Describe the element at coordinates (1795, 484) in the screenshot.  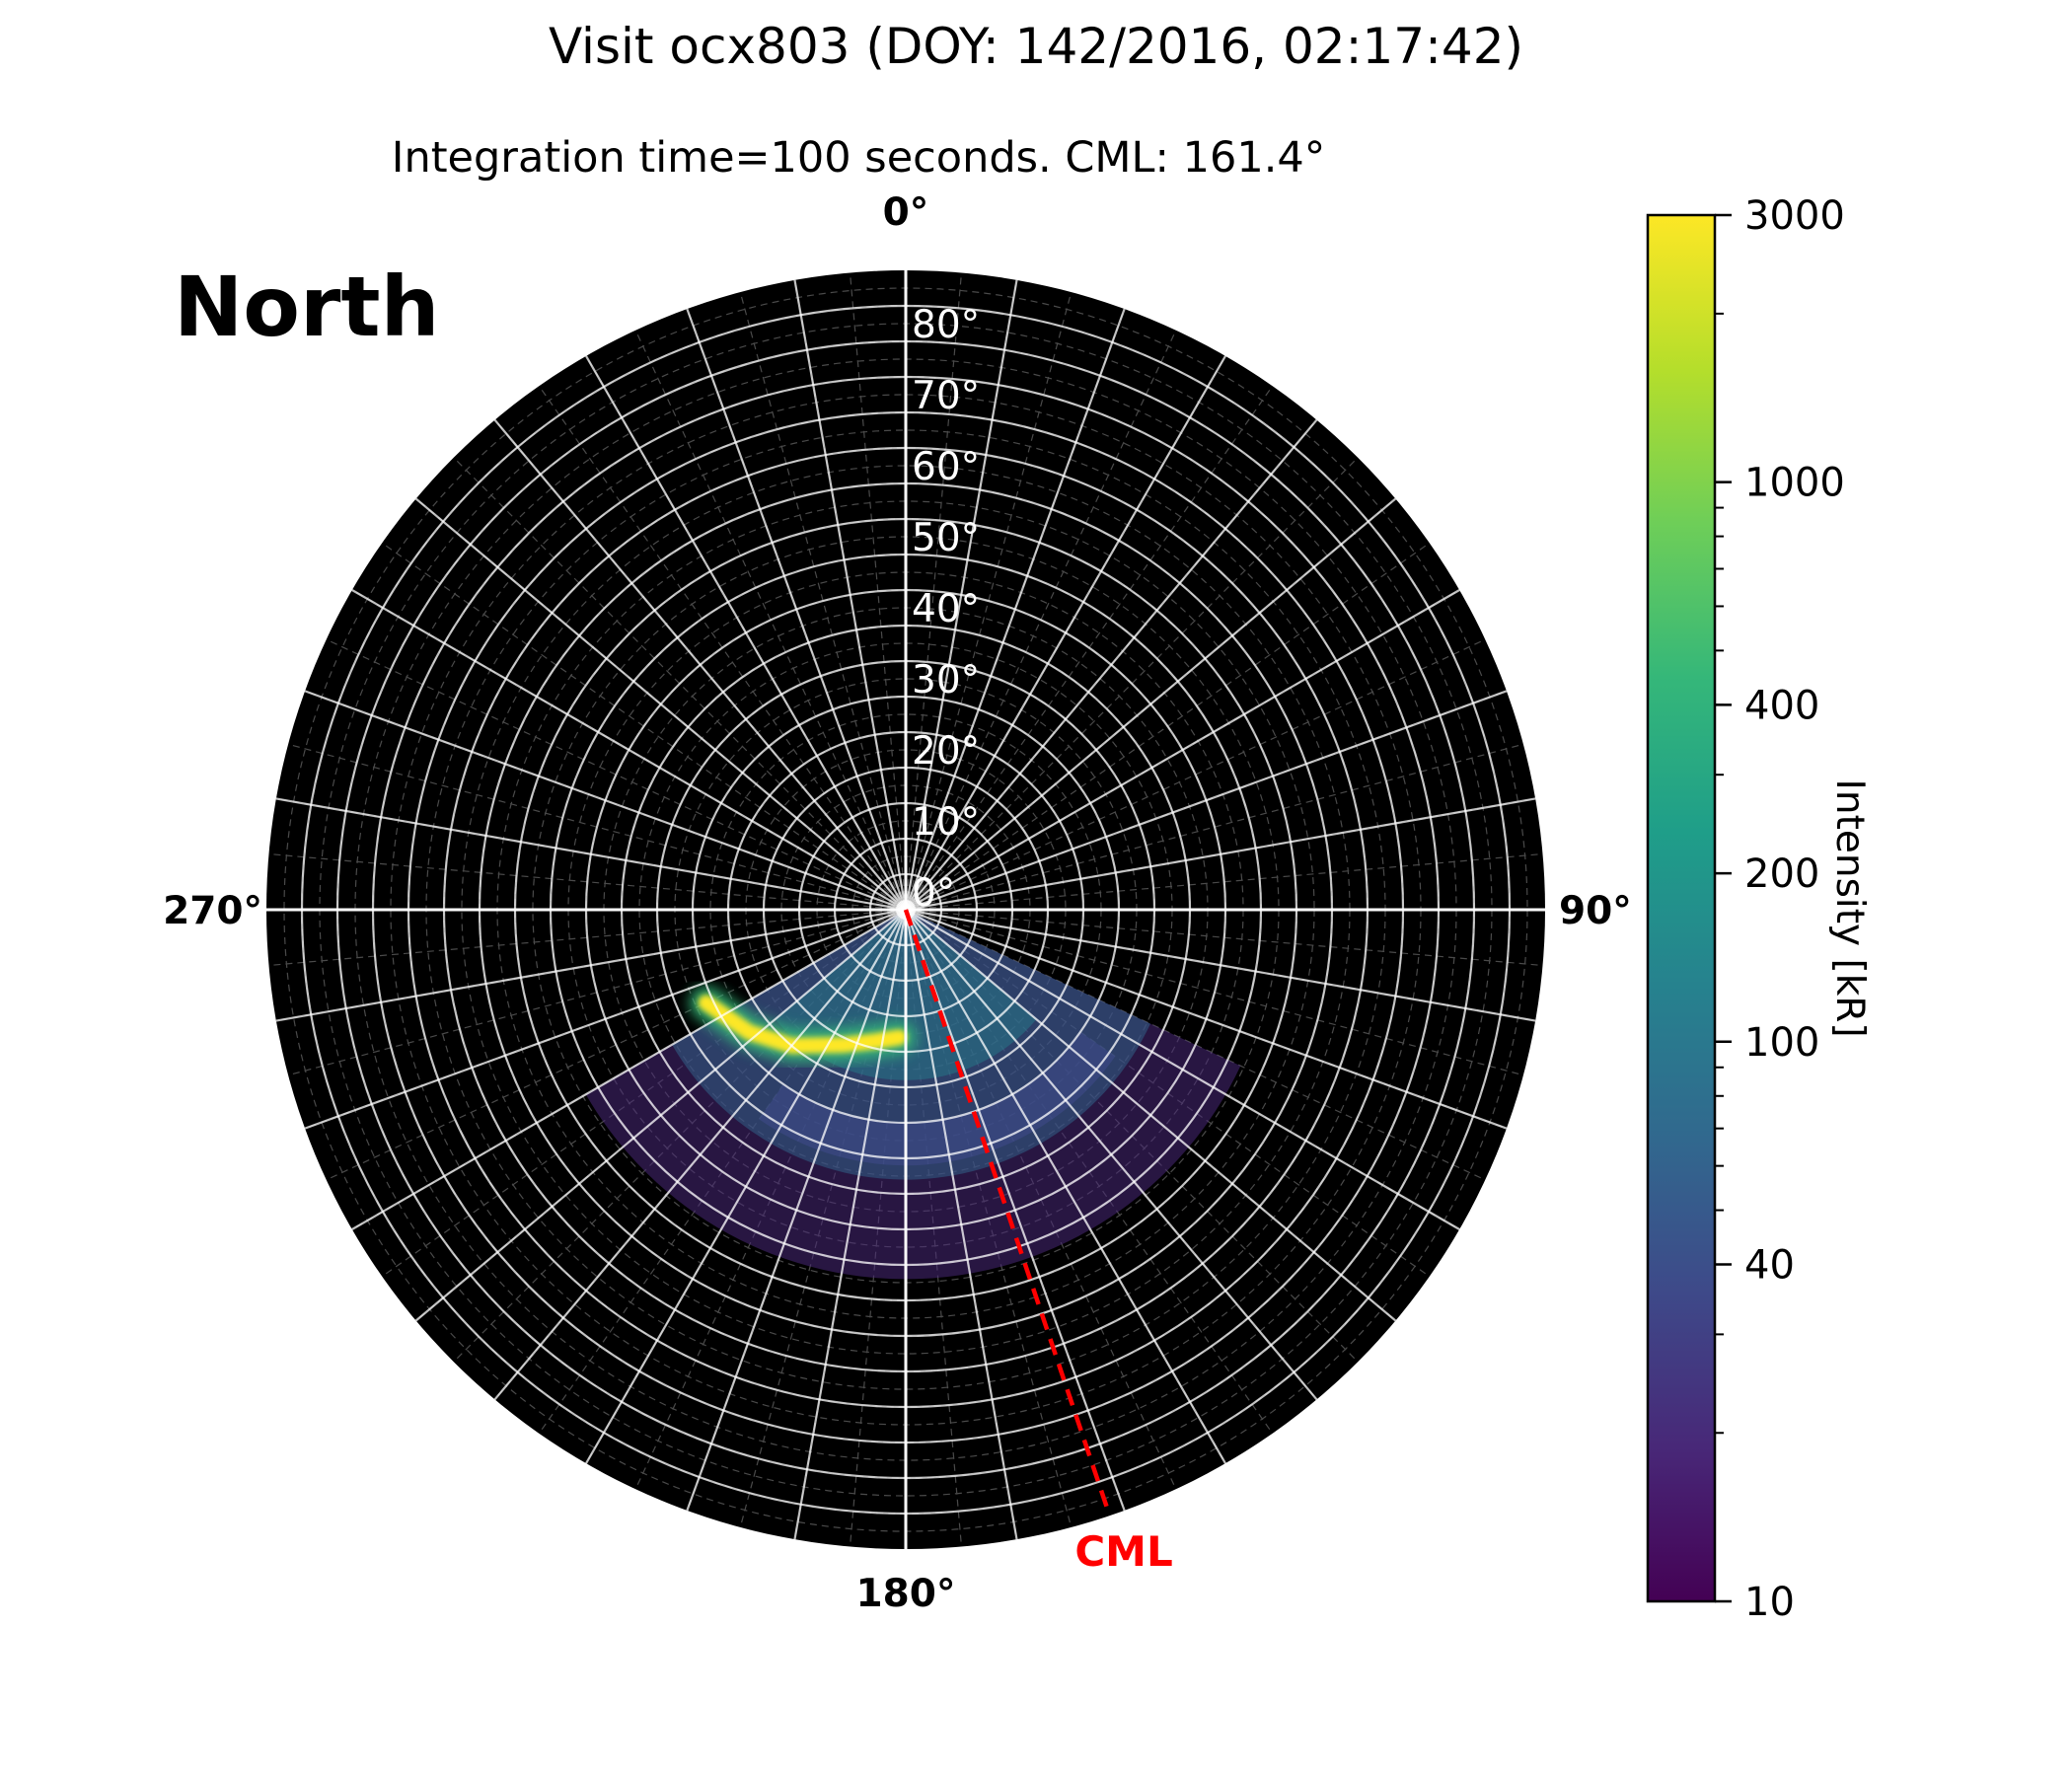
I see `colorbar-tick-label: 1000` at that location.